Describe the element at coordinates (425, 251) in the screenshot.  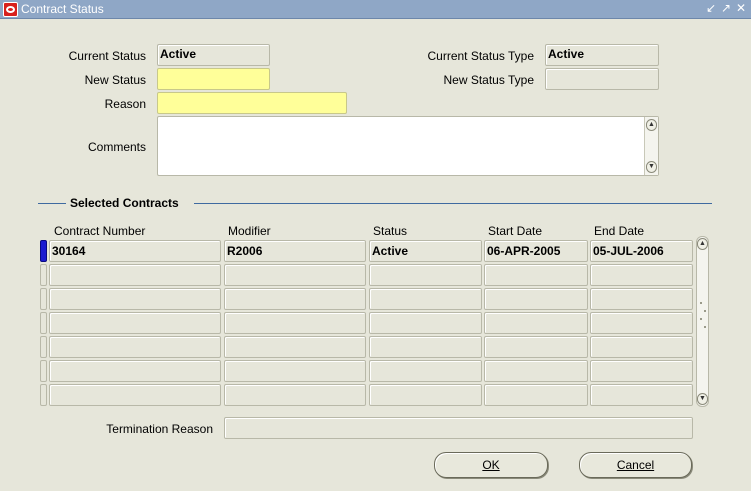
I see `status-cell: Active` at that location.